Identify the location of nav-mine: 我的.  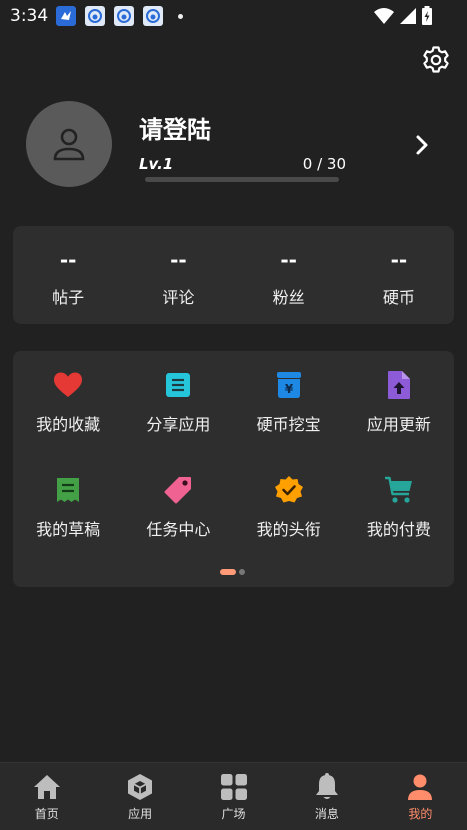
(420, 796).